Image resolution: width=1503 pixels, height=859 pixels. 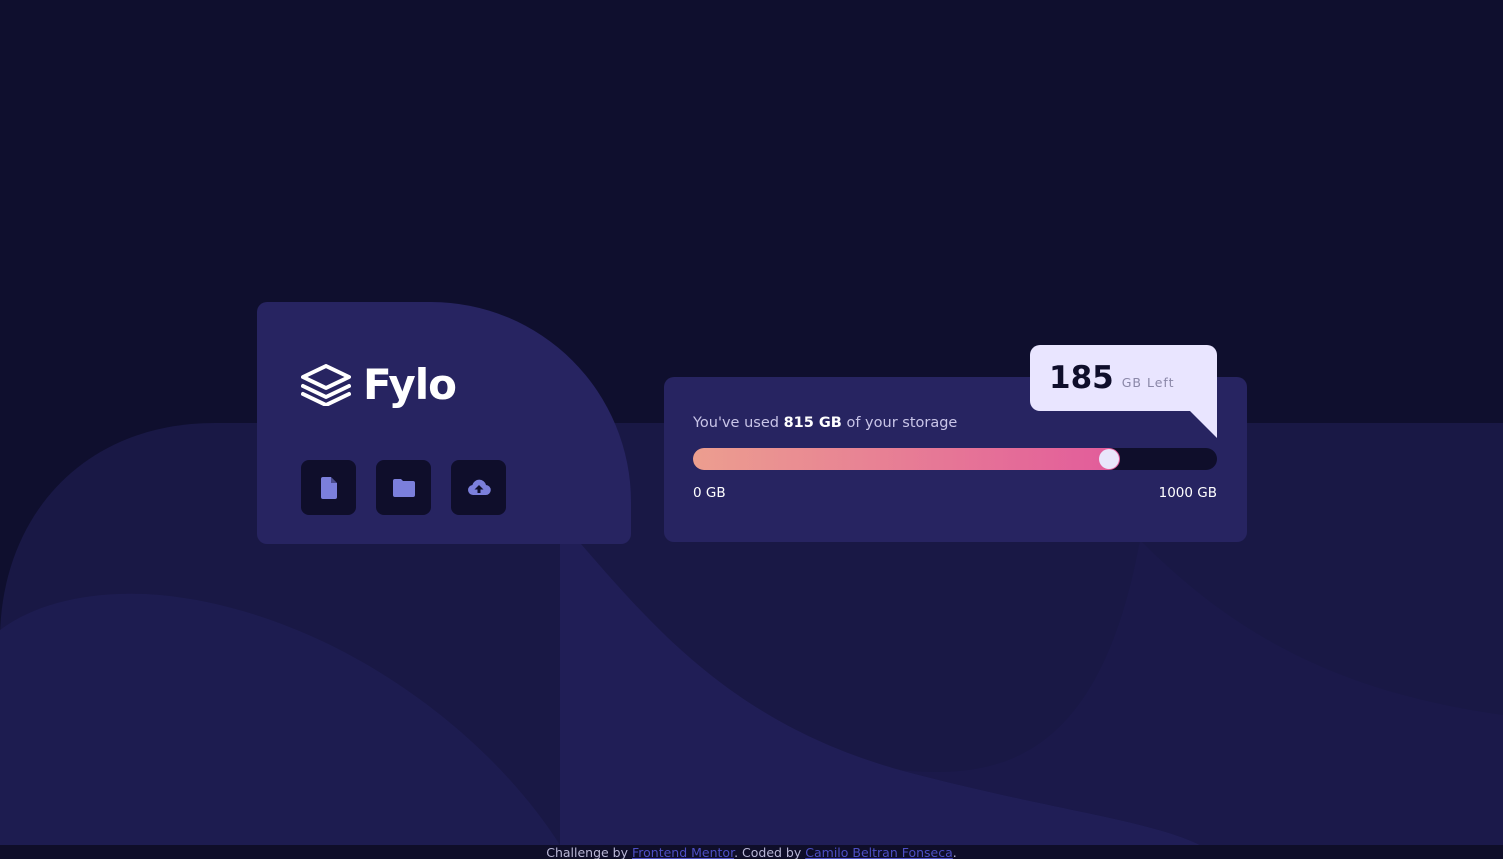 What do you see at coordinates (907, 459) in the screenshot?
I see `storage-progress-fill` at bounding box center [907, 459].